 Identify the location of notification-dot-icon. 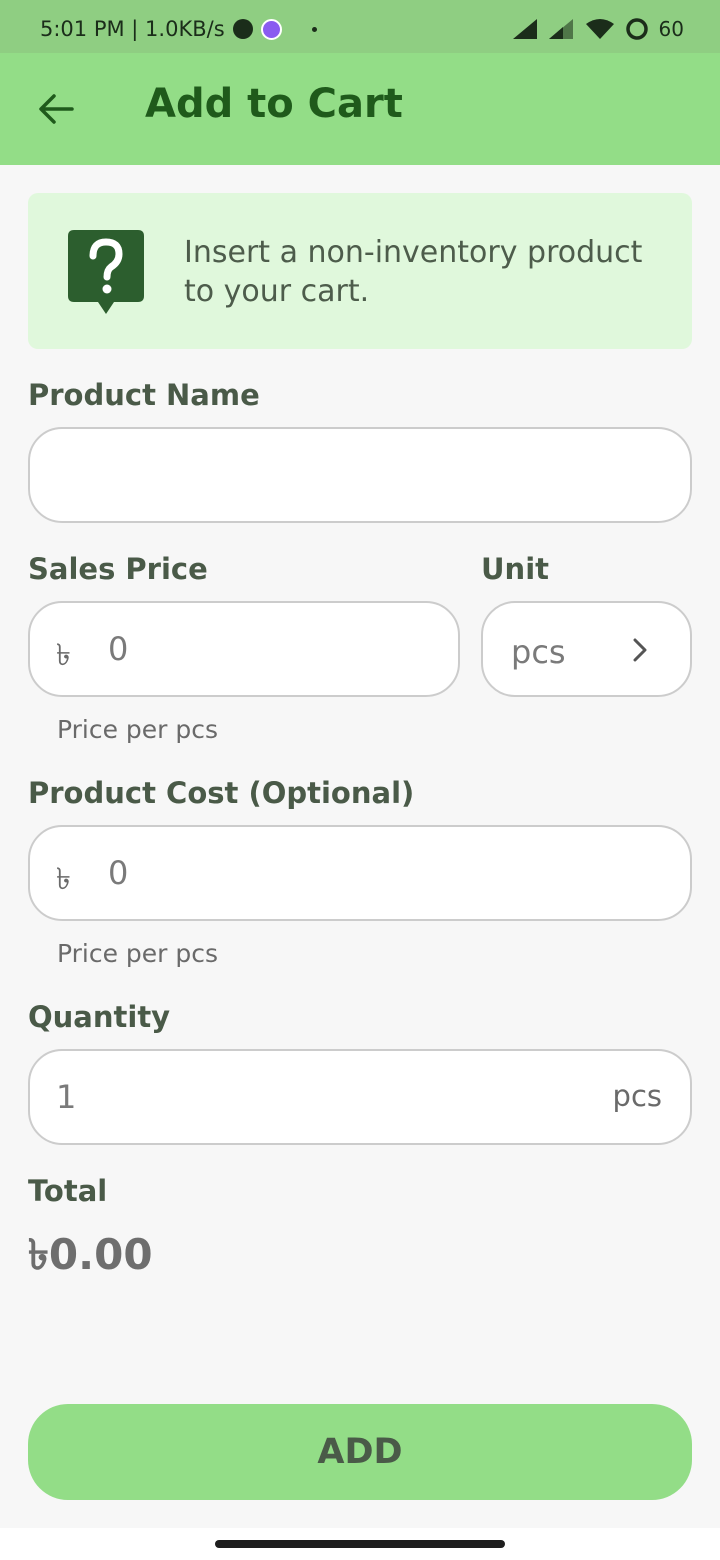
(314, 29).